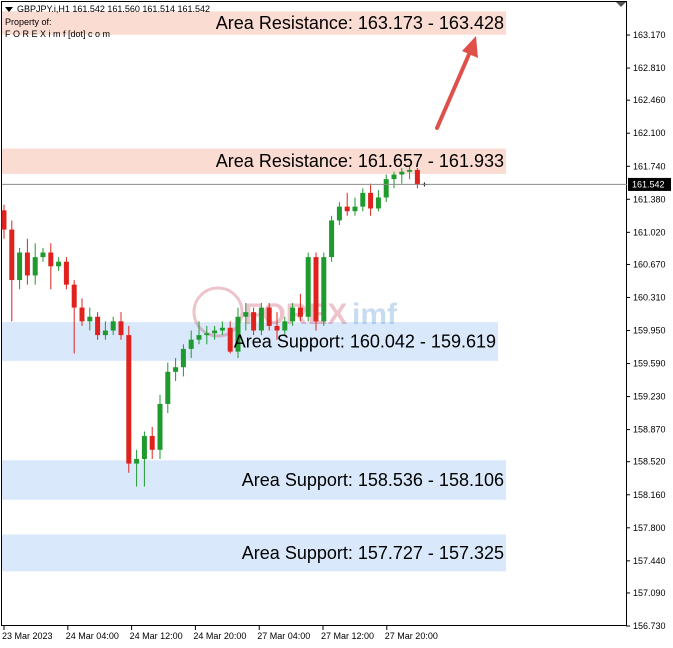  Describe the element at coordinates (649, 364) in the screenshot. I see `y-tick-label: 159.590` at that location.